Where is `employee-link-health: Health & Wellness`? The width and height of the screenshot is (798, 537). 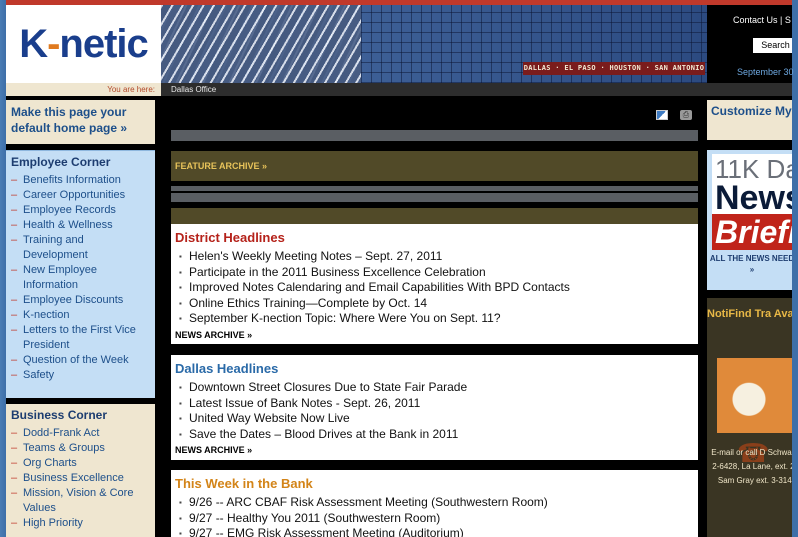
employee-link-health: Health & Wellness is located at coordinates (80, 225).